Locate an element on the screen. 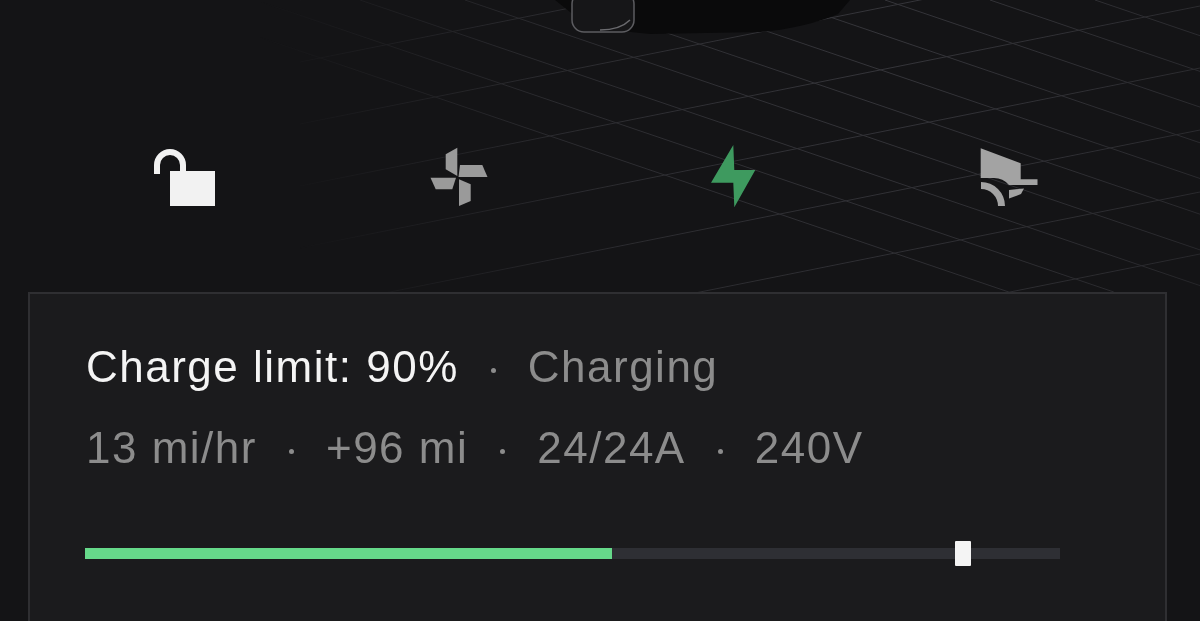 Image resolution: width=1200 pixels, height=621 pixels. lightning-bolt-icon is located at coordinates (733, 176).